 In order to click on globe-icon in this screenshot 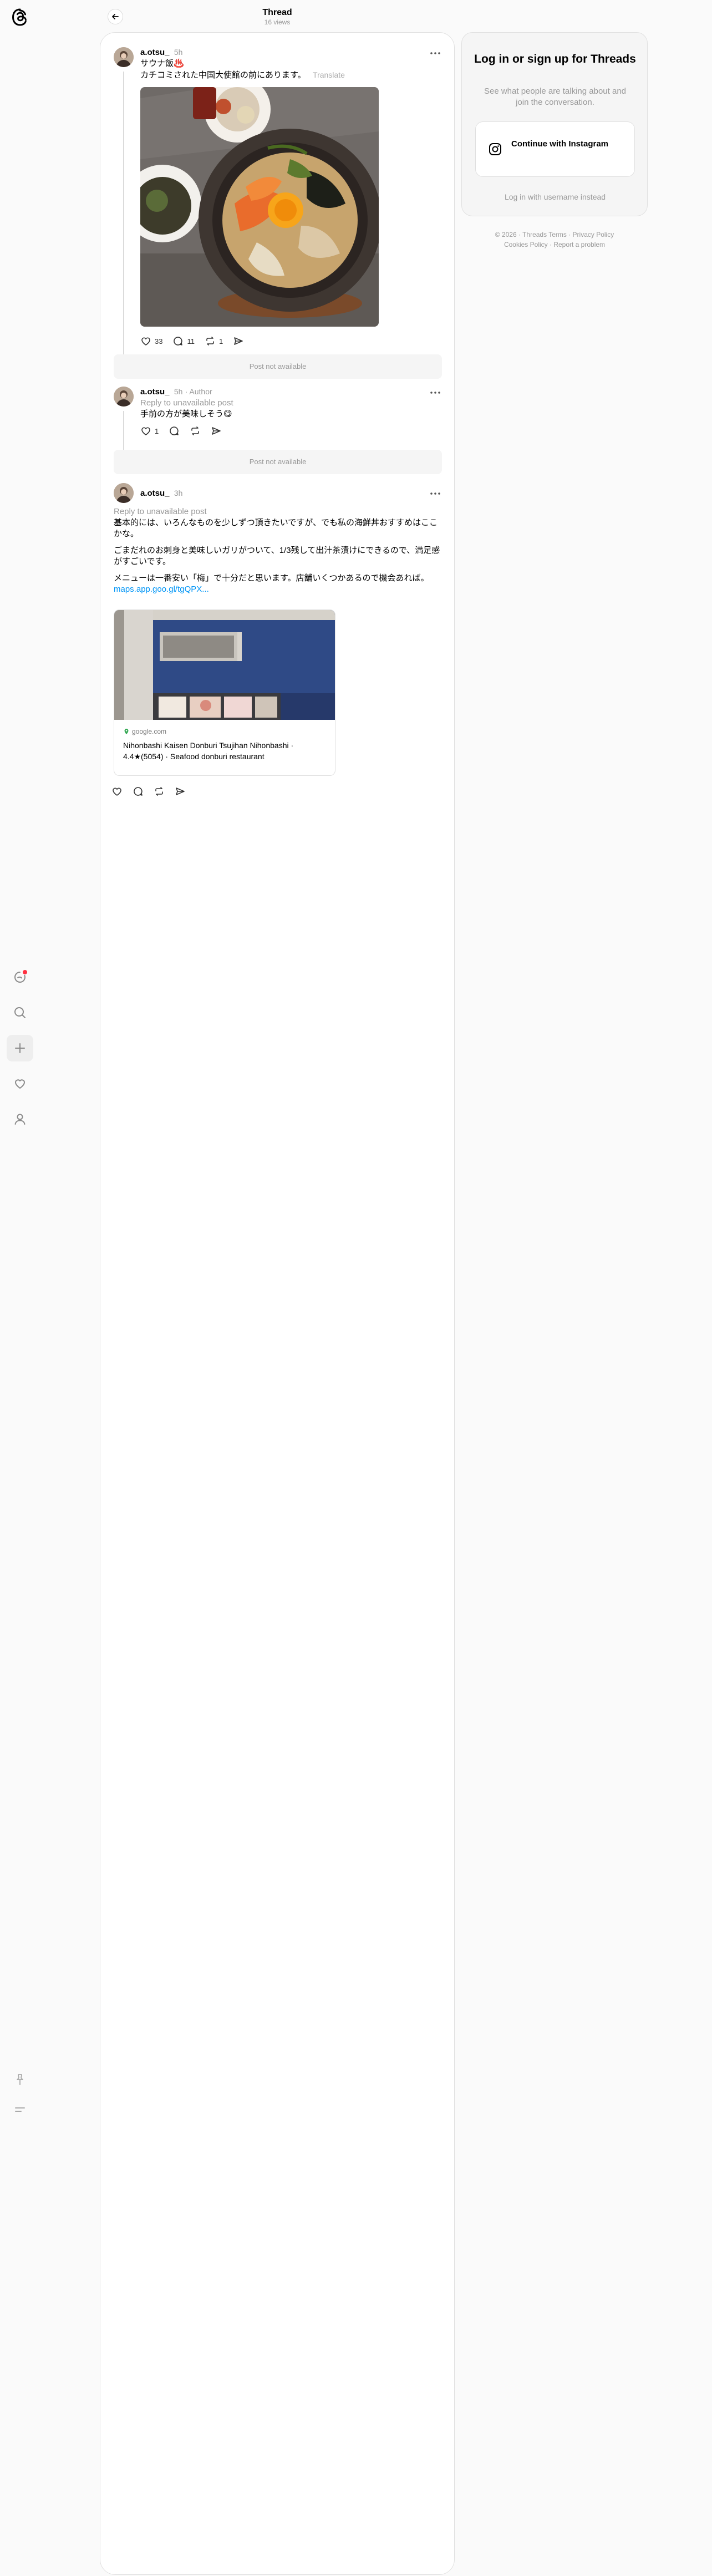, I will do `click(126, 731)`.